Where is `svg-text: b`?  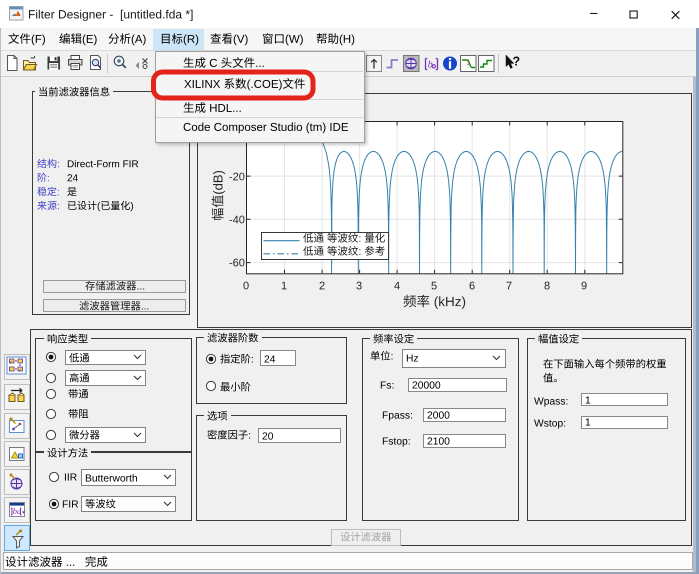 svg-text: b is located at coordinates (429, 65).